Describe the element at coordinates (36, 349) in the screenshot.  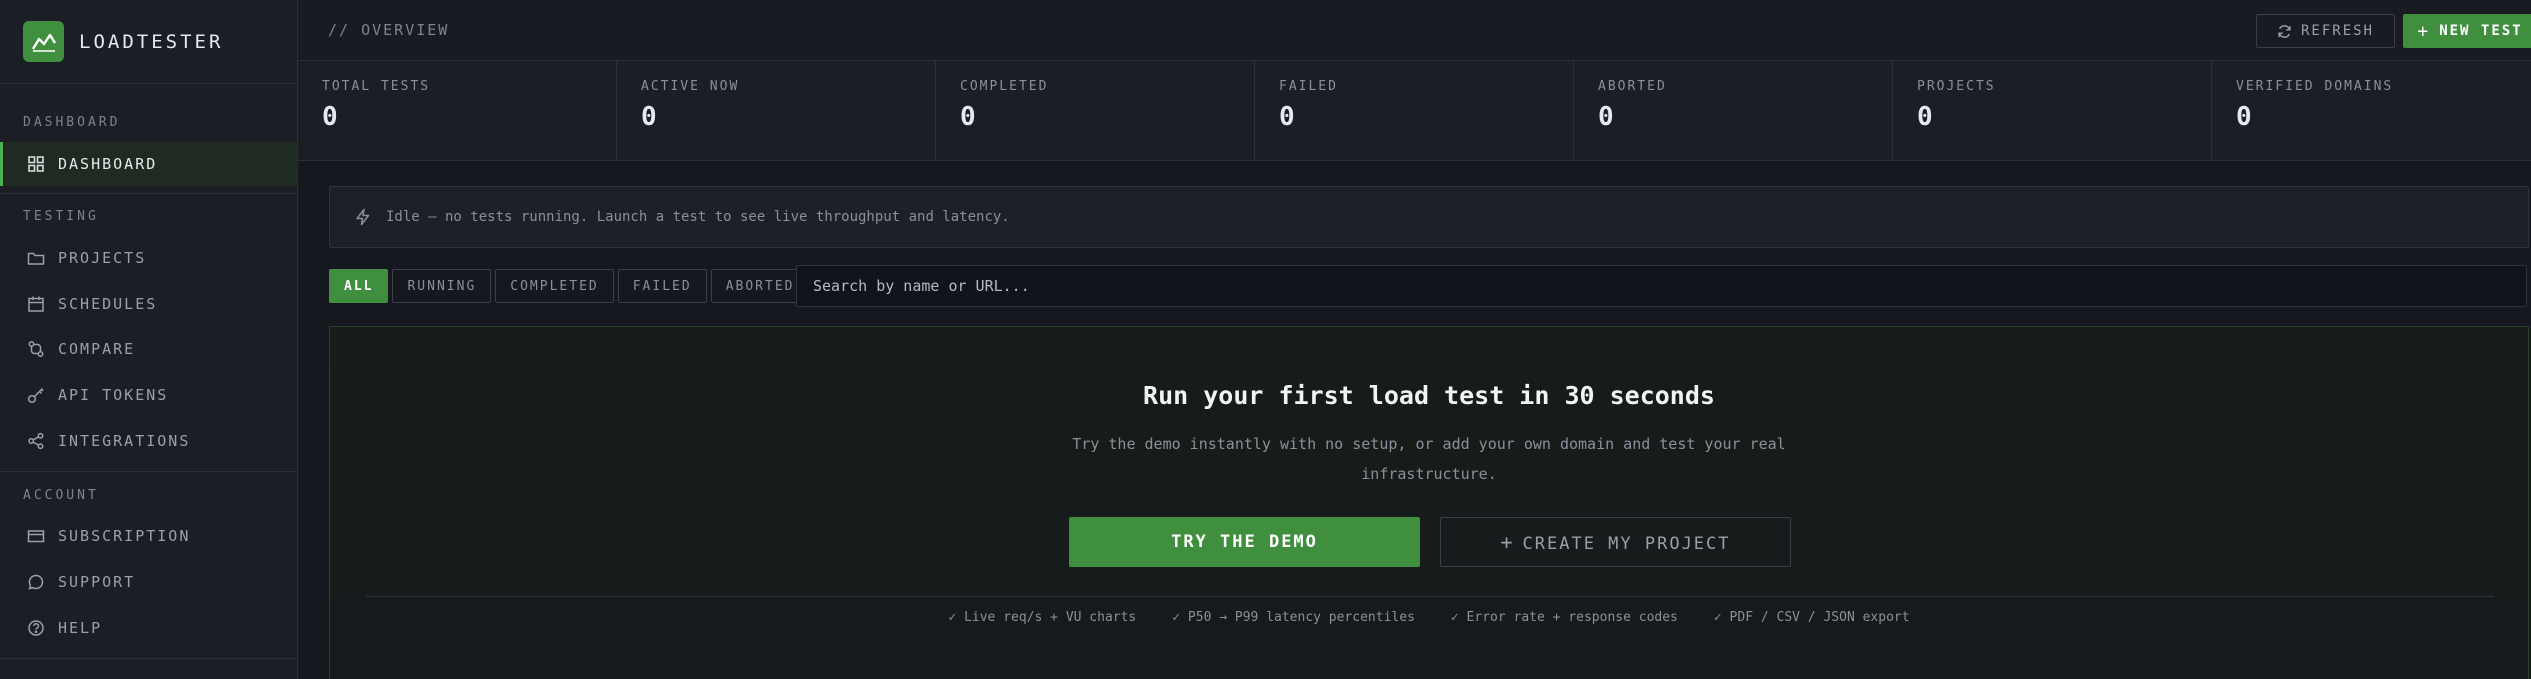
I see `compare-icon` at that location.